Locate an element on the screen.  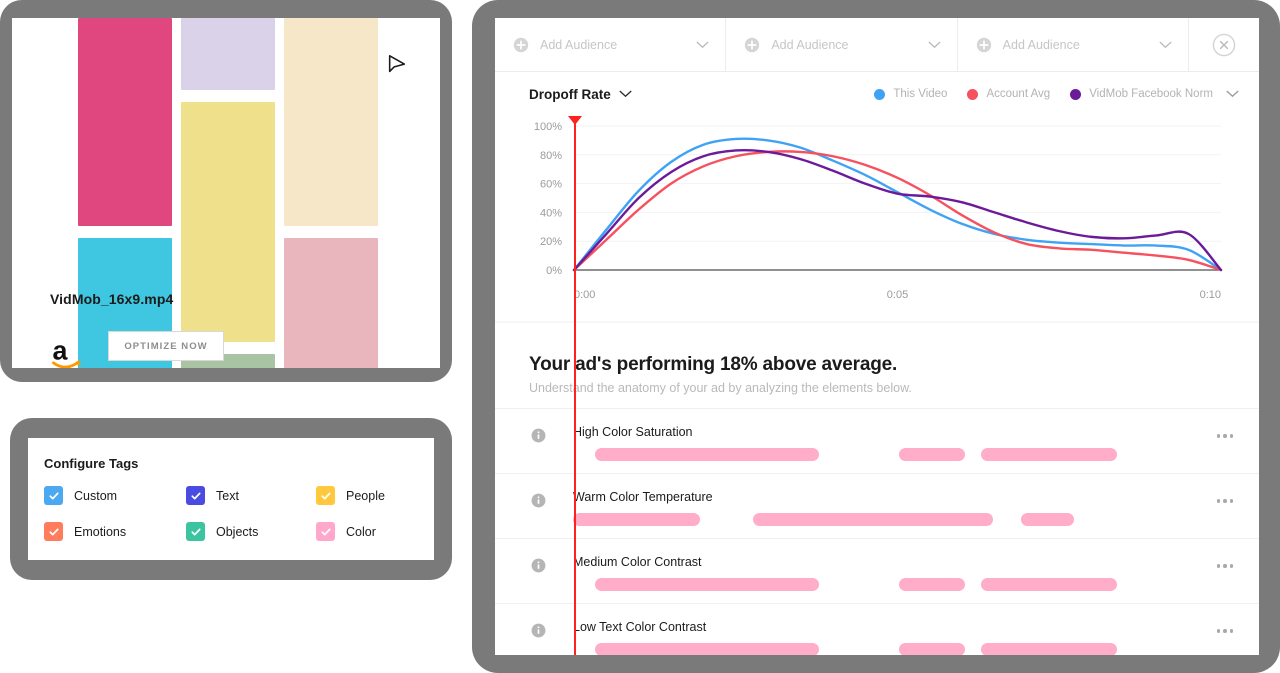
tag-item-emotions: Emotions is located at coordinates (115, 531).